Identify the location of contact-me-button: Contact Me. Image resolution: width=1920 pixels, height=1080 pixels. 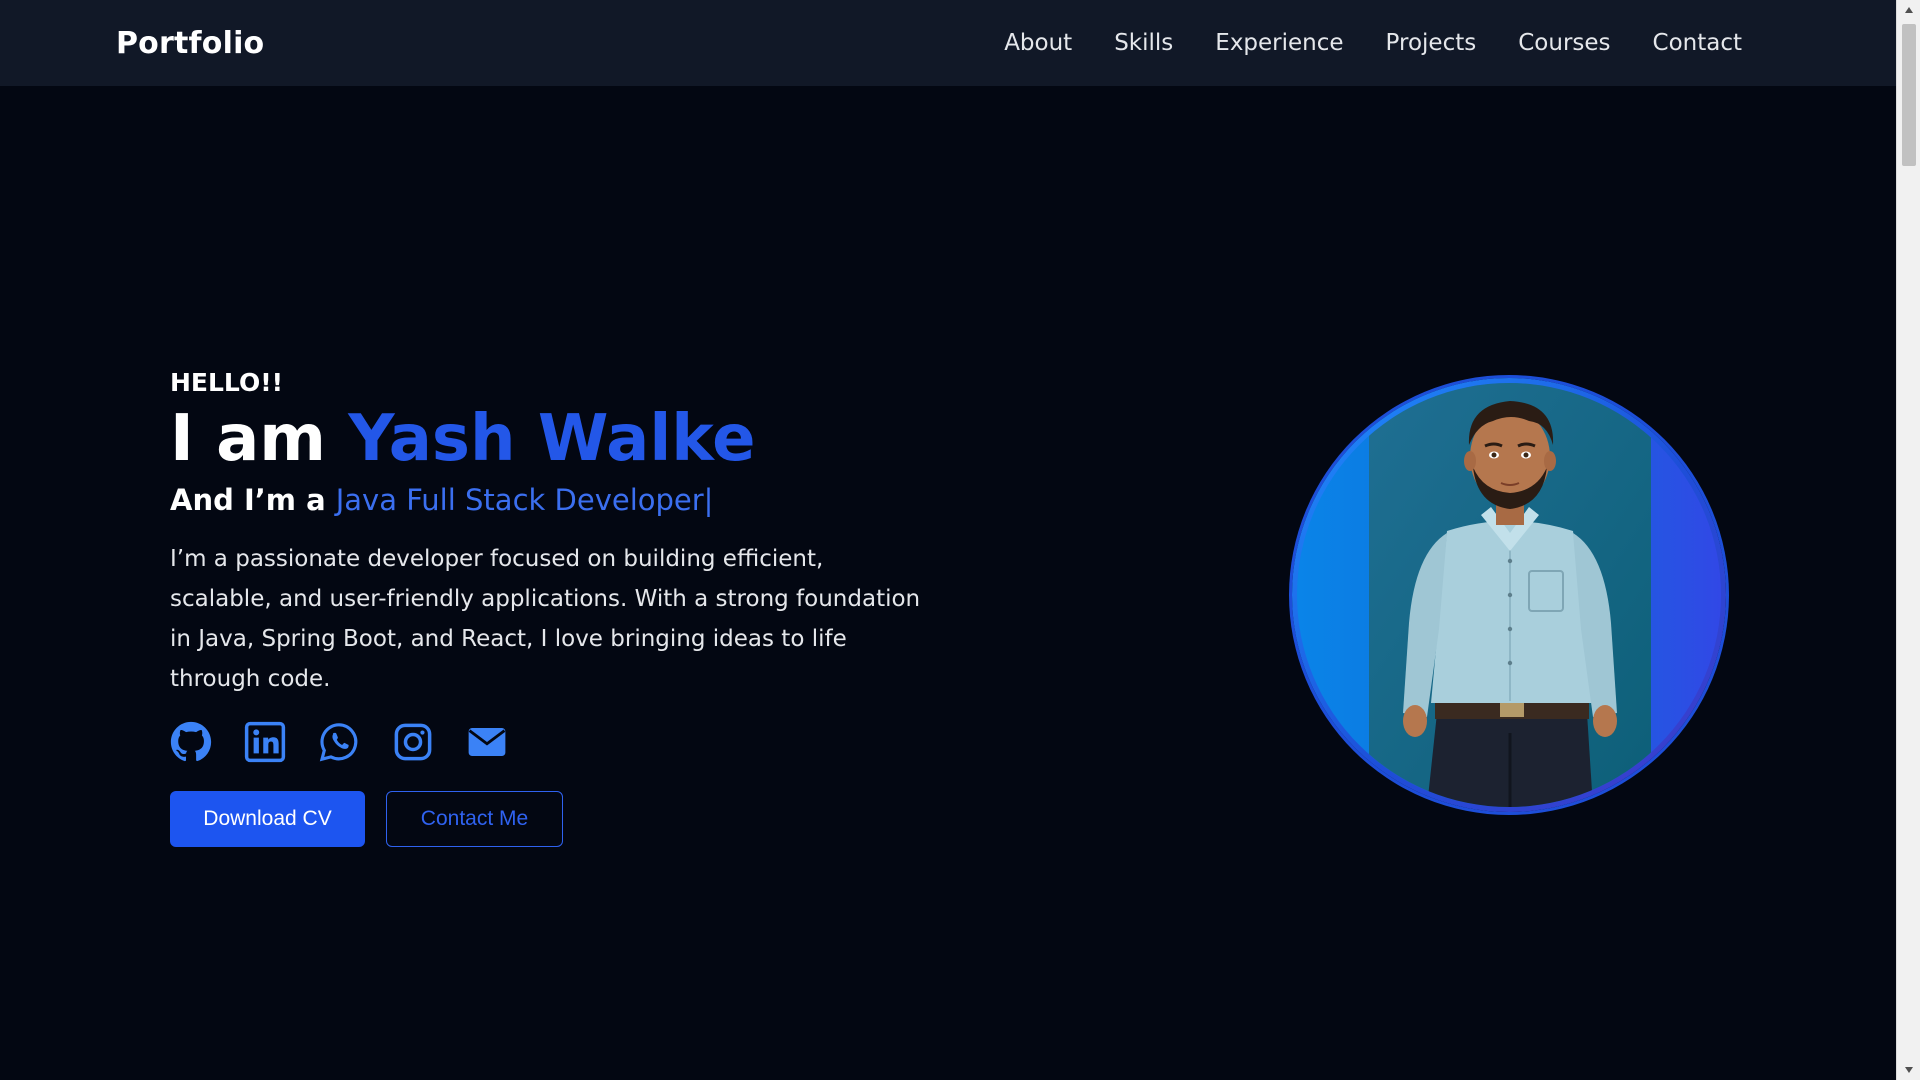
(474, 819).